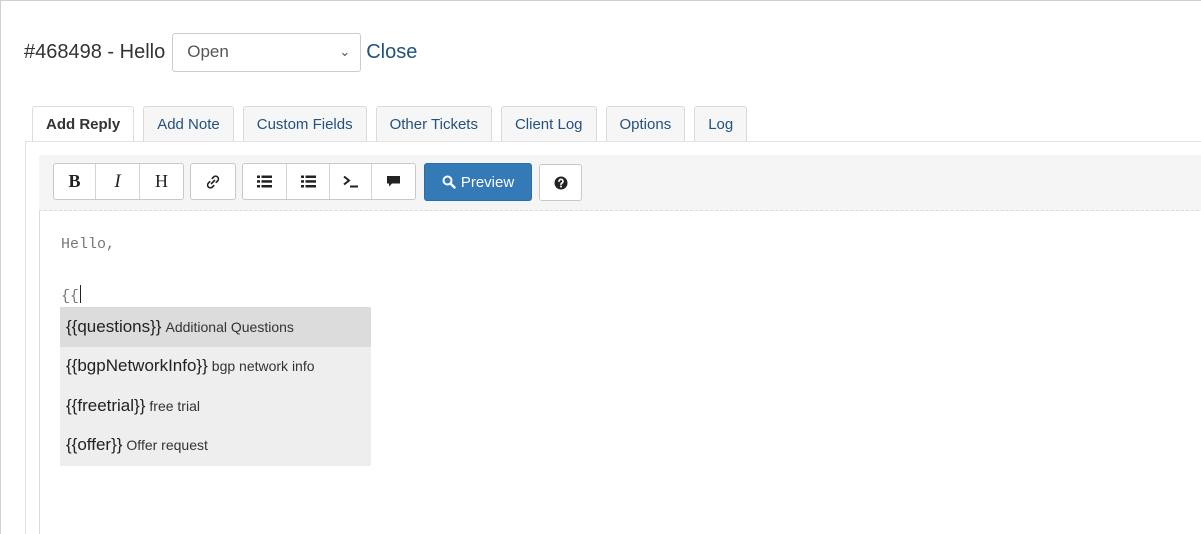  I want to click on link-button, so click(213, 181).